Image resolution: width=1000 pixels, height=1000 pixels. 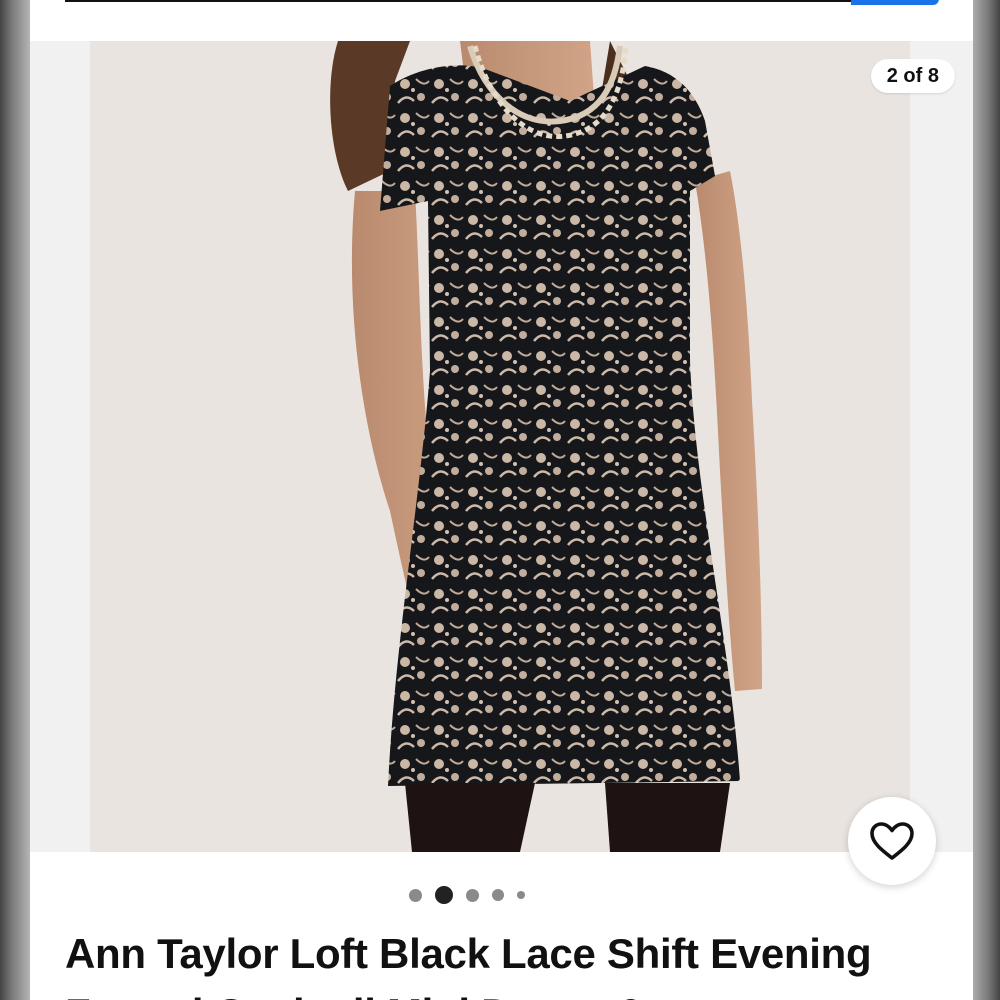 I want to click on device-bezel-right, so click(x=985, y=500).